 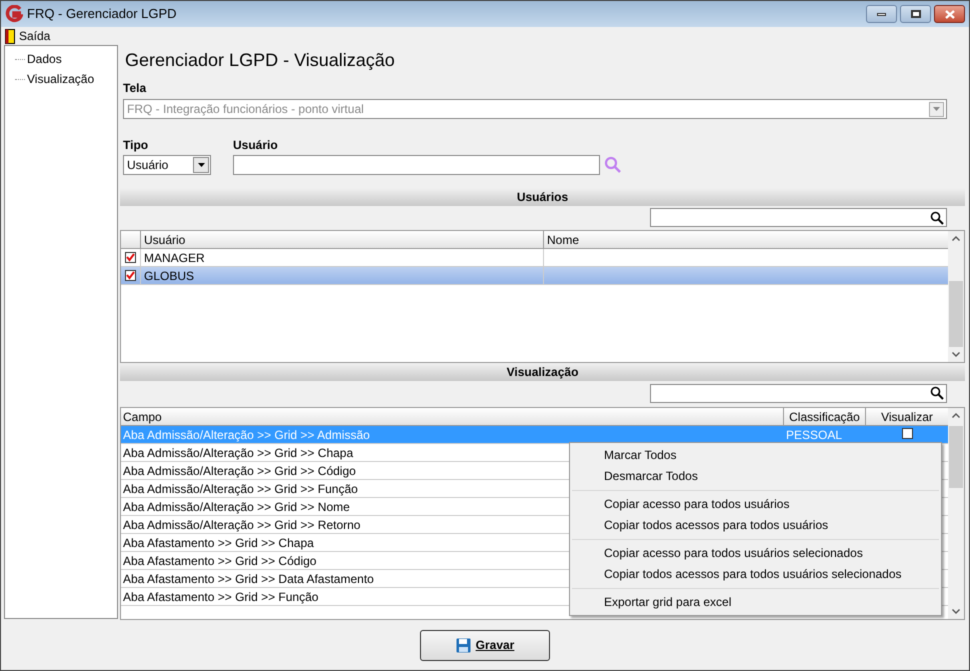 I want to click on column-header: Campo, so click(x=452, y=417).